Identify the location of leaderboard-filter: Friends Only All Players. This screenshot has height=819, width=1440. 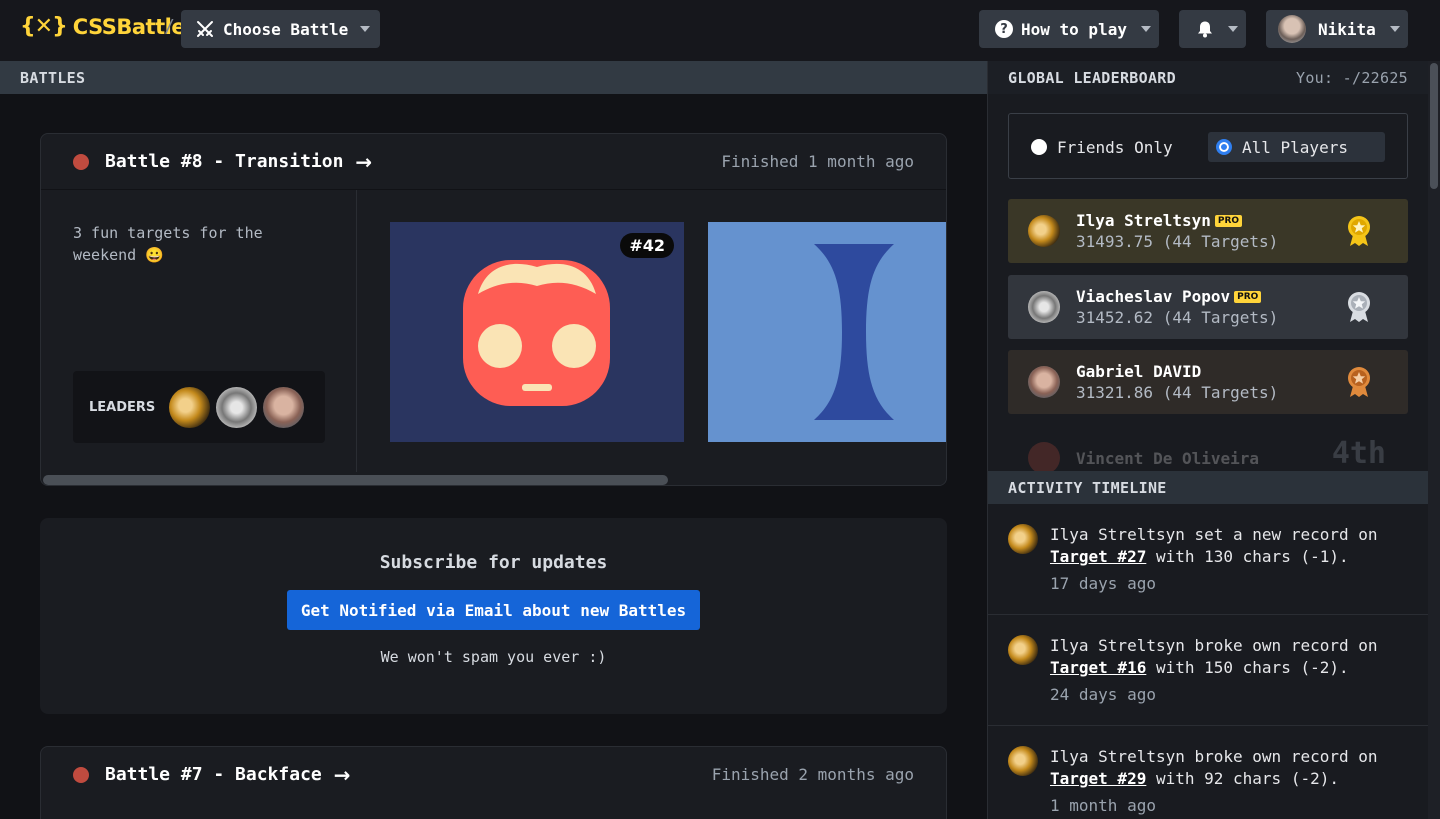
(1208, 146).